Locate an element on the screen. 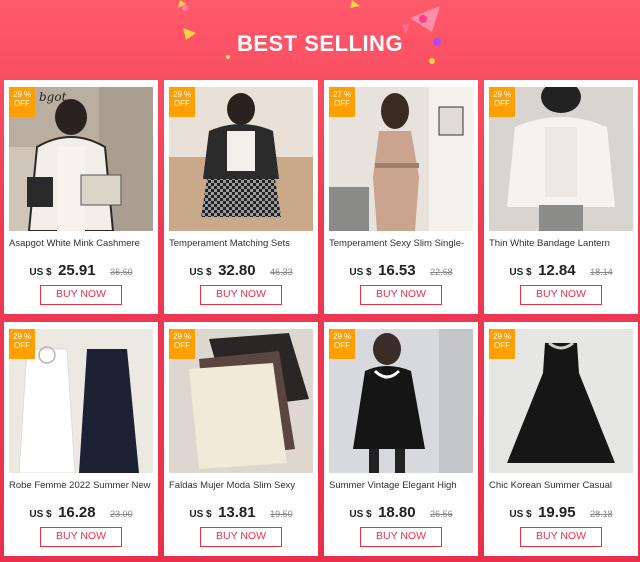  price-row: US $ 13.81 19.50 is located at coordinates (241, 513).